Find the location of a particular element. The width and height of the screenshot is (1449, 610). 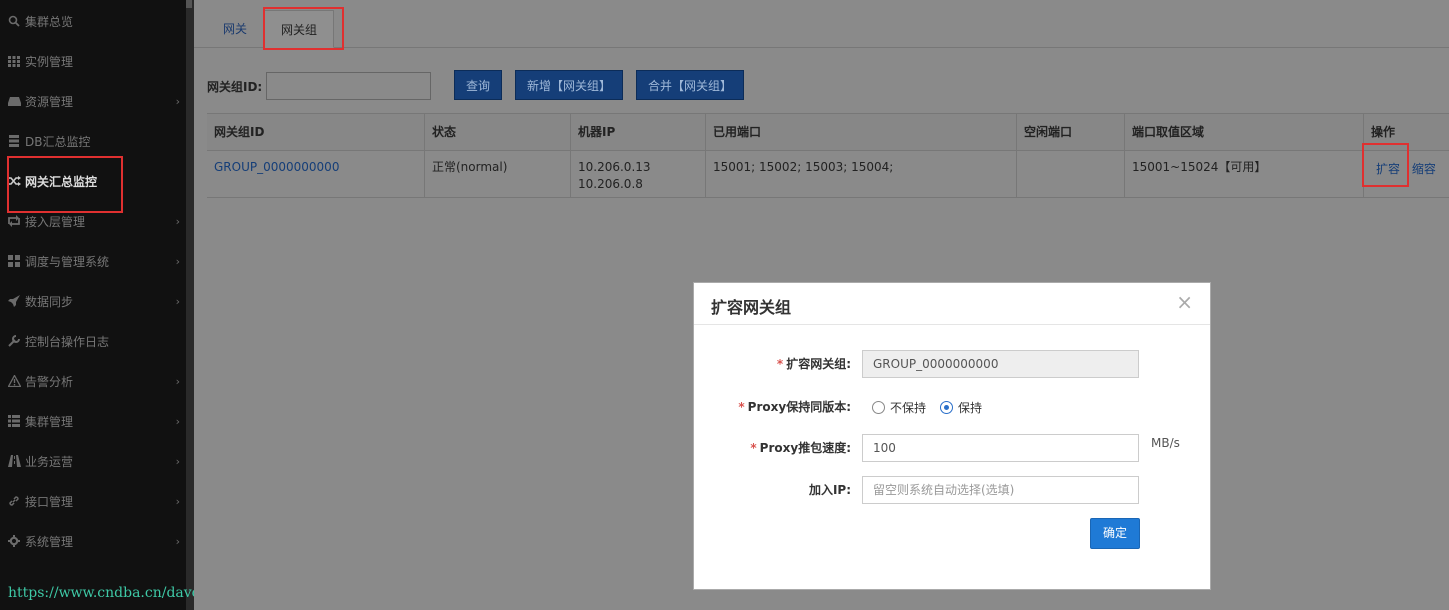

sidebar-item-scheduling: 调度与管理系统 › is located at coordinates (93, 261).